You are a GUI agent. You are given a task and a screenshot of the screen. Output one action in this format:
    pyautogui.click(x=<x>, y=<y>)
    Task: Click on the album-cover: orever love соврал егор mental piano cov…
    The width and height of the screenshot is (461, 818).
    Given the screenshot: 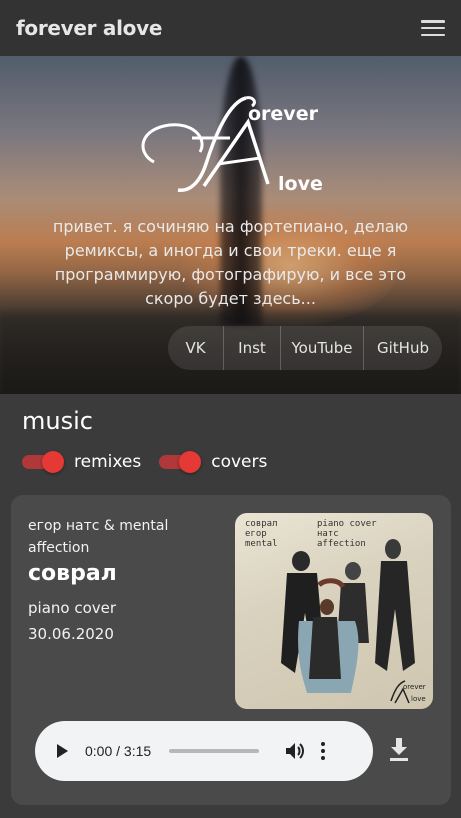 What is the action you would take?
    pyautogui.click(x=334, y=611)
    